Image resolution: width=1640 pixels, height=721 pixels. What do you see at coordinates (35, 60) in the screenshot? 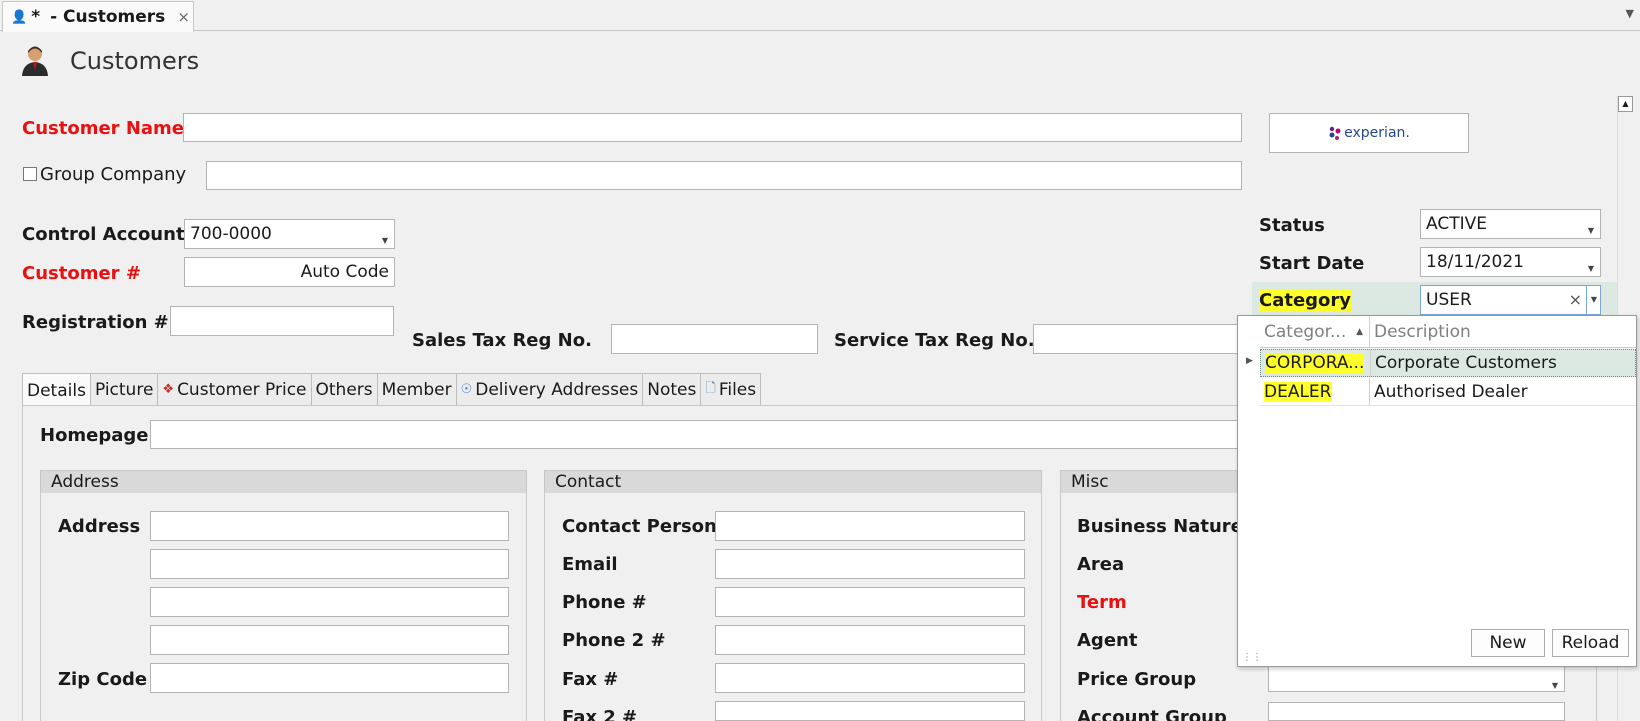
I see `customer-avatar-icon` at bounding box center [35, 60].